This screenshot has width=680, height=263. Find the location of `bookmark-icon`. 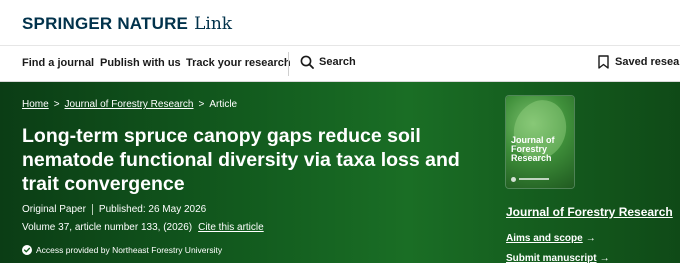

bookmark-icon is located at coordinates (603, 62).